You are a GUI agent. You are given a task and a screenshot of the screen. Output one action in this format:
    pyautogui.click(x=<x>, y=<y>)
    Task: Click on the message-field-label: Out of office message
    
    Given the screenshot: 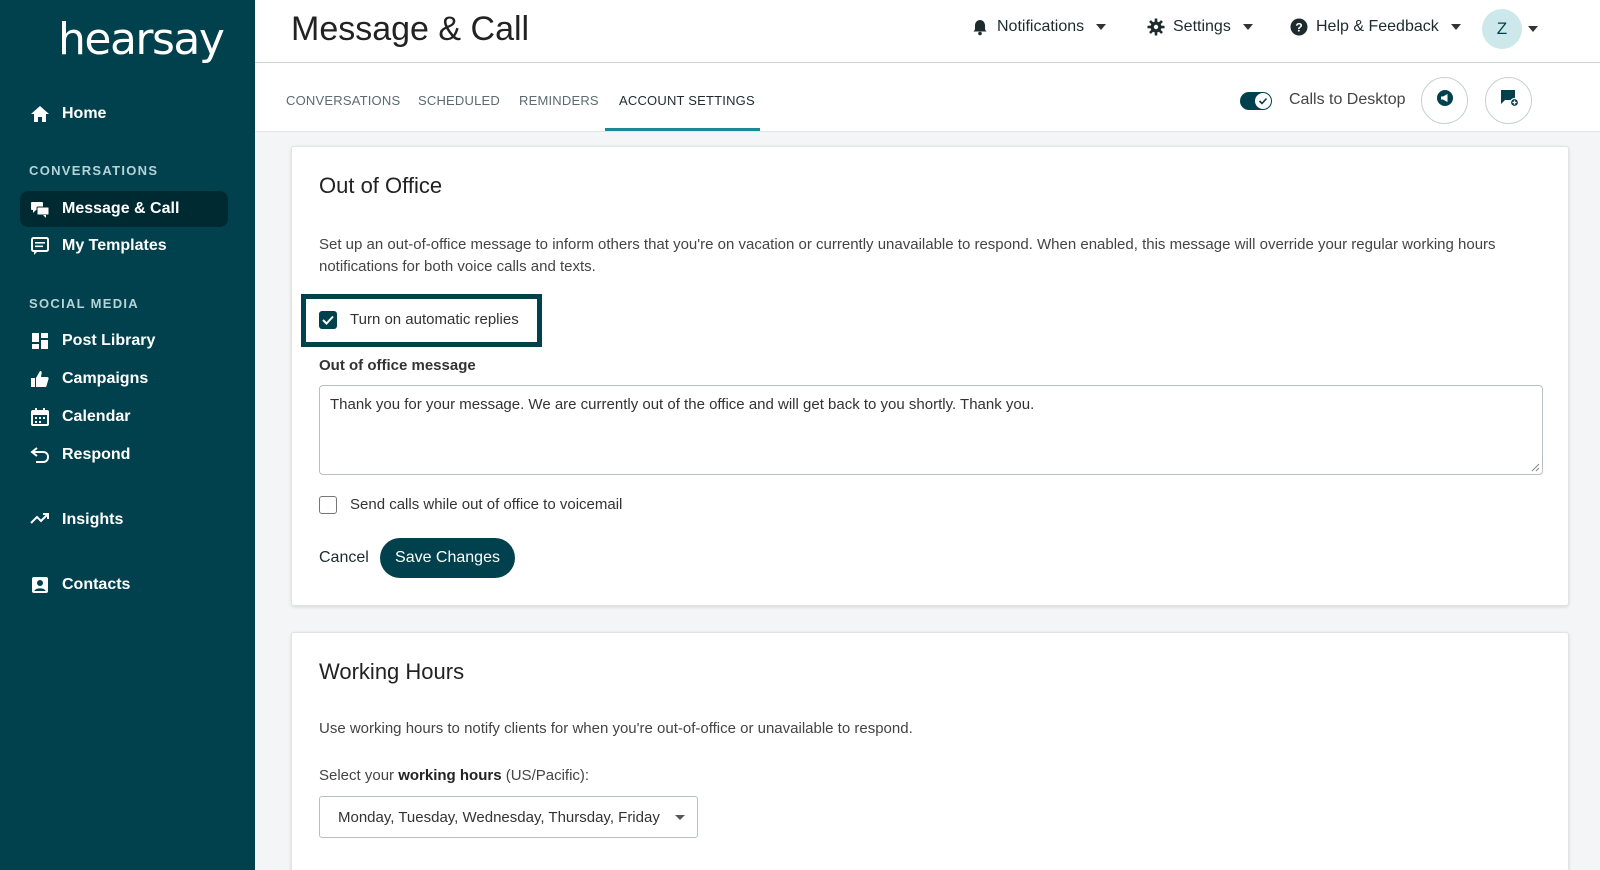 What is the action you would take?
    pyautogui.click(x=397, y=365)
    